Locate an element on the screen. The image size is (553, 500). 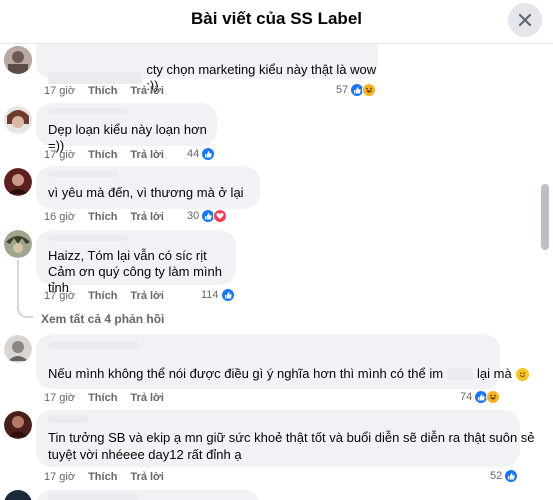
reaction-count: 30 is located at coordinates (193, 216).